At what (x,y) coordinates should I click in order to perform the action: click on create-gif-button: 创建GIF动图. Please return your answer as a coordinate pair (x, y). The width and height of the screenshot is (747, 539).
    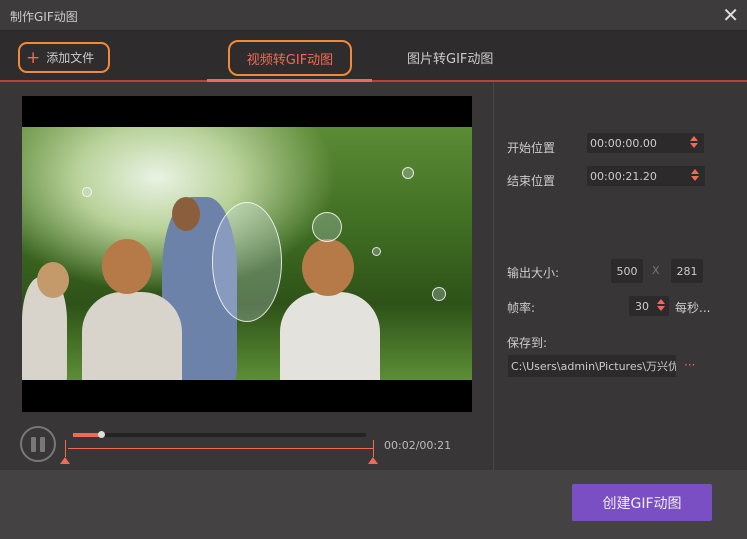
    Looking at the image, I should click on (642, 502).